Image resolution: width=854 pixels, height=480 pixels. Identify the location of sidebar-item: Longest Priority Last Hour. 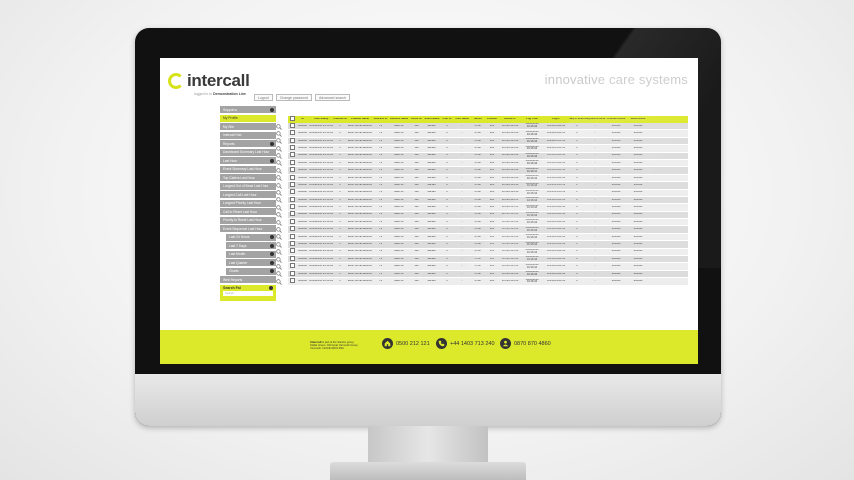
(248, 203).